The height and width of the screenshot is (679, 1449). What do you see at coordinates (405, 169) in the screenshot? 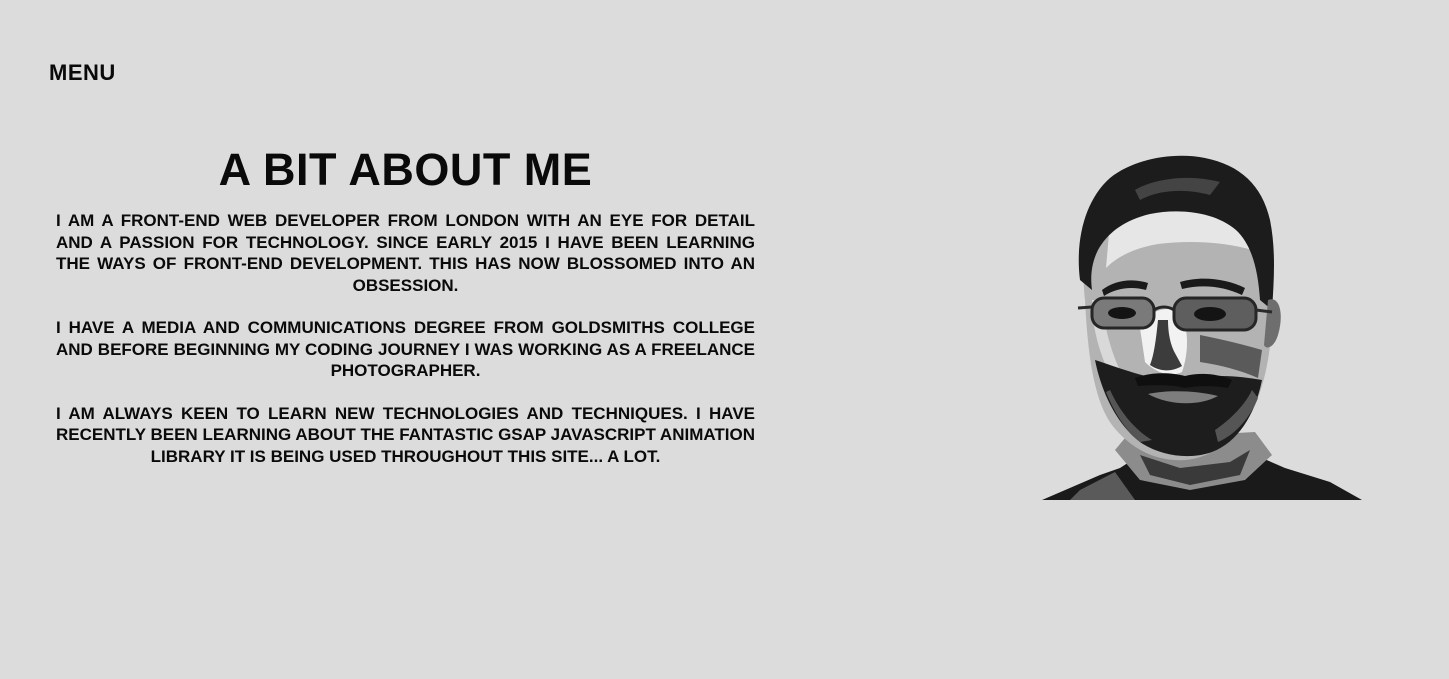
I see `page-title: A BIT ABOUT ME` at bounding box center [405, 169].